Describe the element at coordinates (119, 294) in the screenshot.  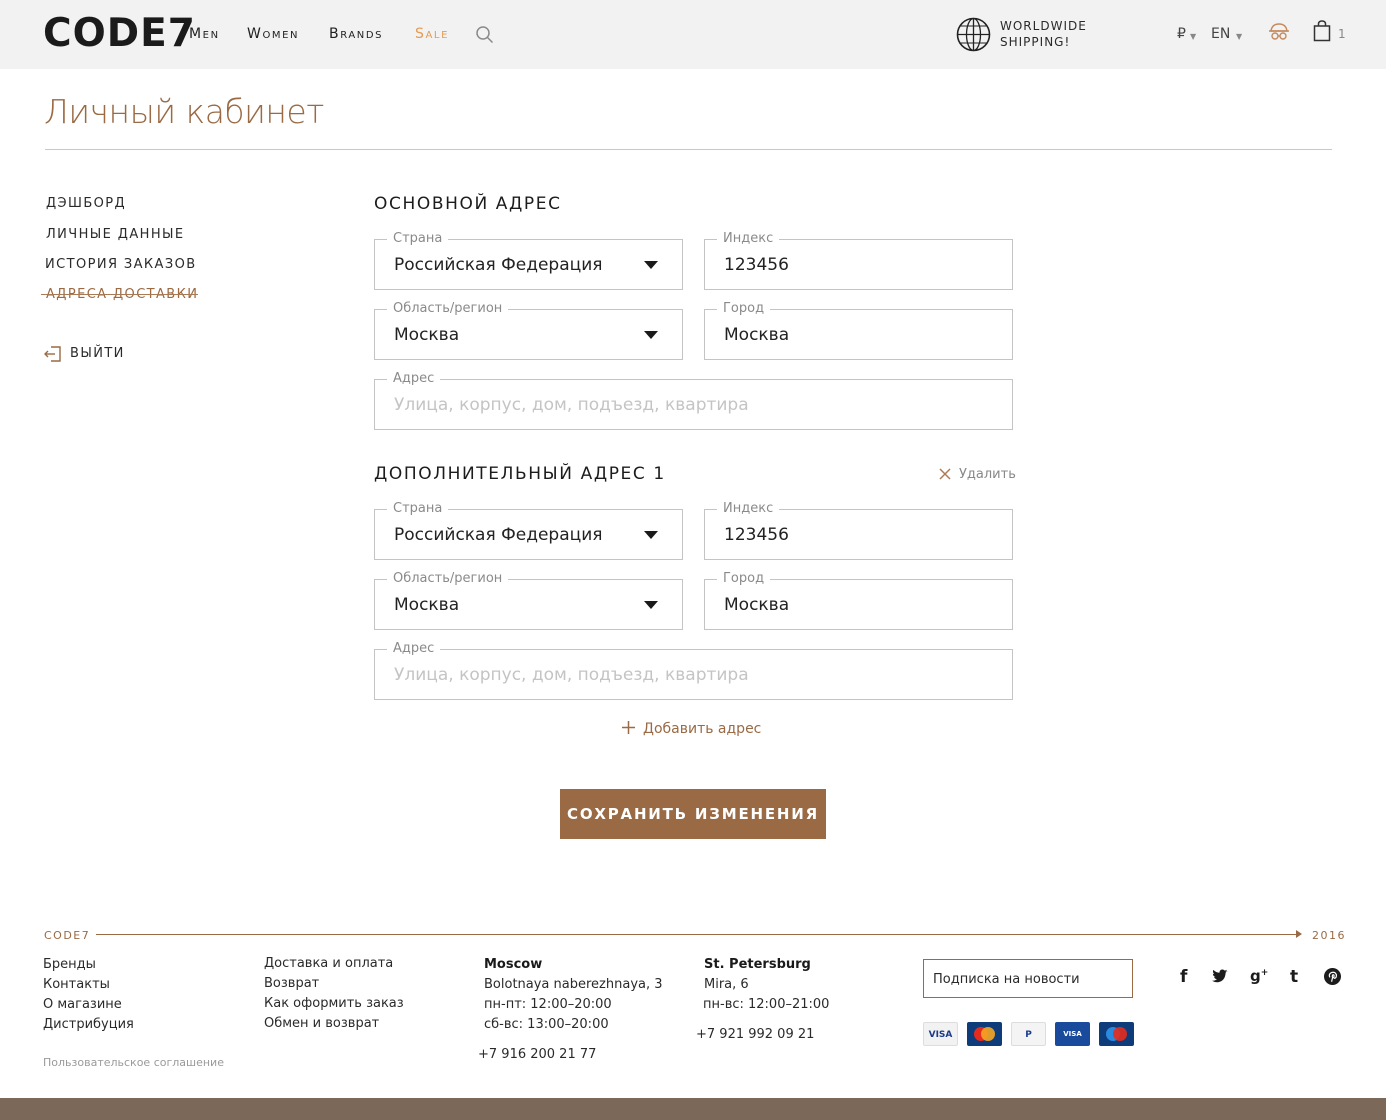
I see `active-strike-line` at that location.